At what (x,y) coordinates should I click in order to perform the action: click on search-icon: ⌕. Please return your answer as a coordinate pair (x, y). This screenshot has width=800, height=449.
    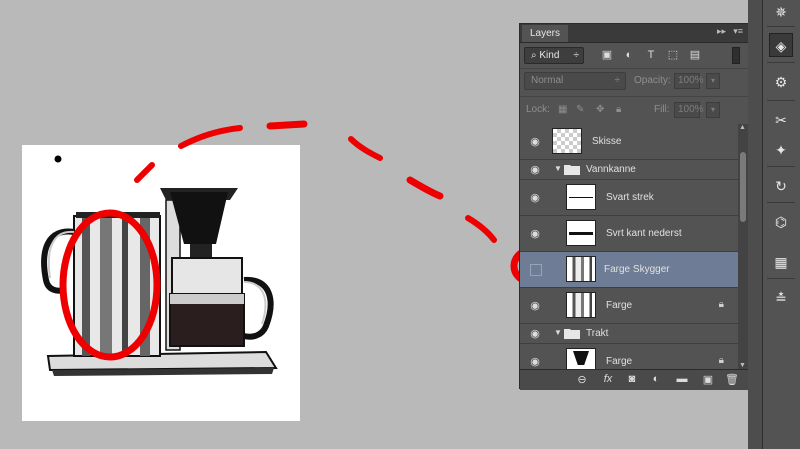
    Looking at the image, I should click on (534, 55).